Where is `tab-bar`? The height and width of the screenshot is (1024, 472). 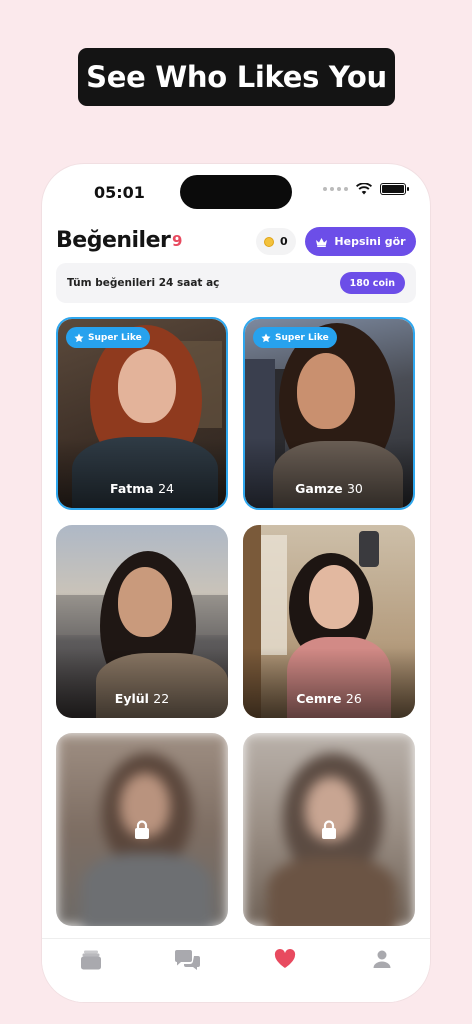
tab-bar is located at coordinates (236, 970).